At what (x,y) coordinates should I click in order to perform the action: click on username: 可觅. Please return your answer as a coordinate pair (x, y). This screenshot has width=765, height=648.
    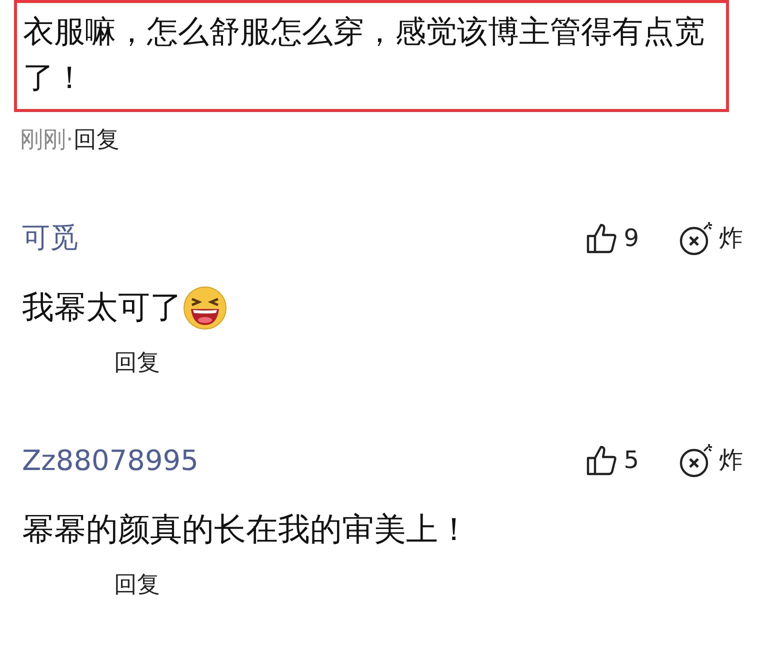
    Looking at the image, I should click on (304, 238).